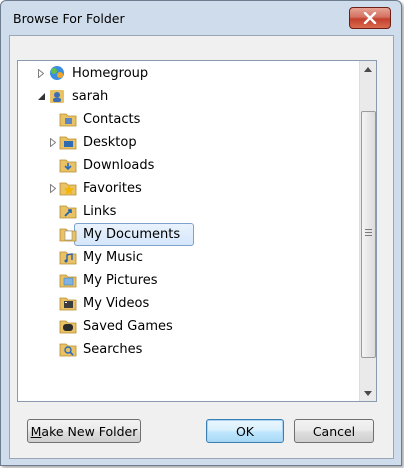  What do you see at coordinates (100, 211) in the screenshot?
I see `tree-item-label: Links` at bounding box center [100, 211].